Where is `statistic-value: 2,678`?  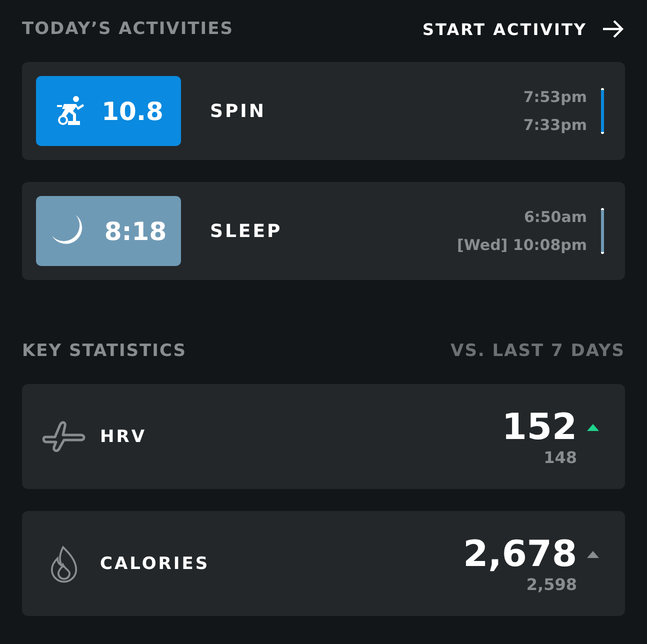
statistic-value: 2,678 is located at coordinates (520, 554).